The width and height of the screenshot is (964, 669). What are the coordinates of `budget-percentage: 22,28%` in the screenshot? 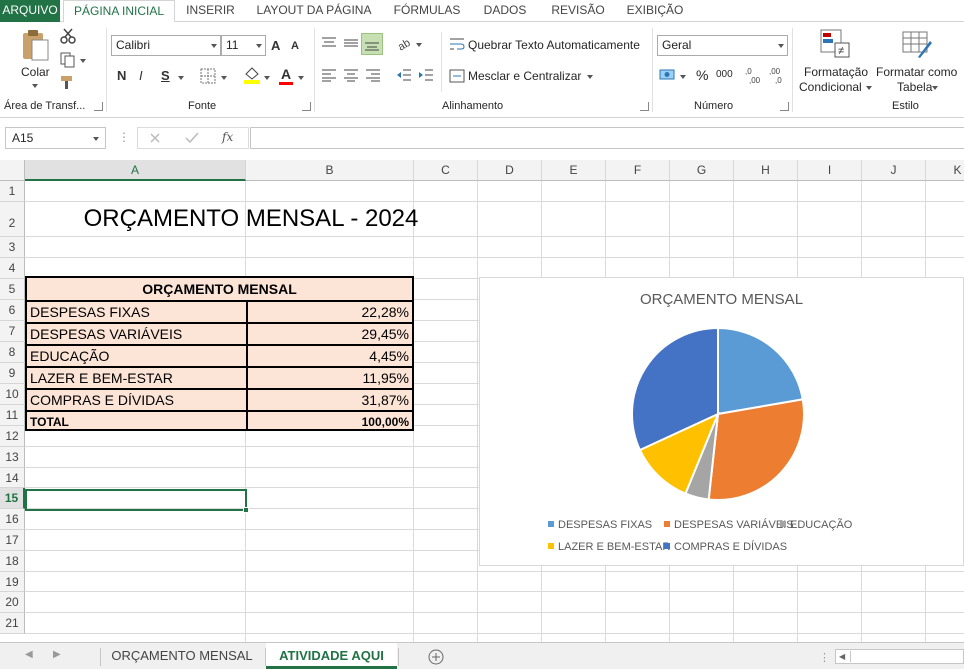 It's located at (330, 312).